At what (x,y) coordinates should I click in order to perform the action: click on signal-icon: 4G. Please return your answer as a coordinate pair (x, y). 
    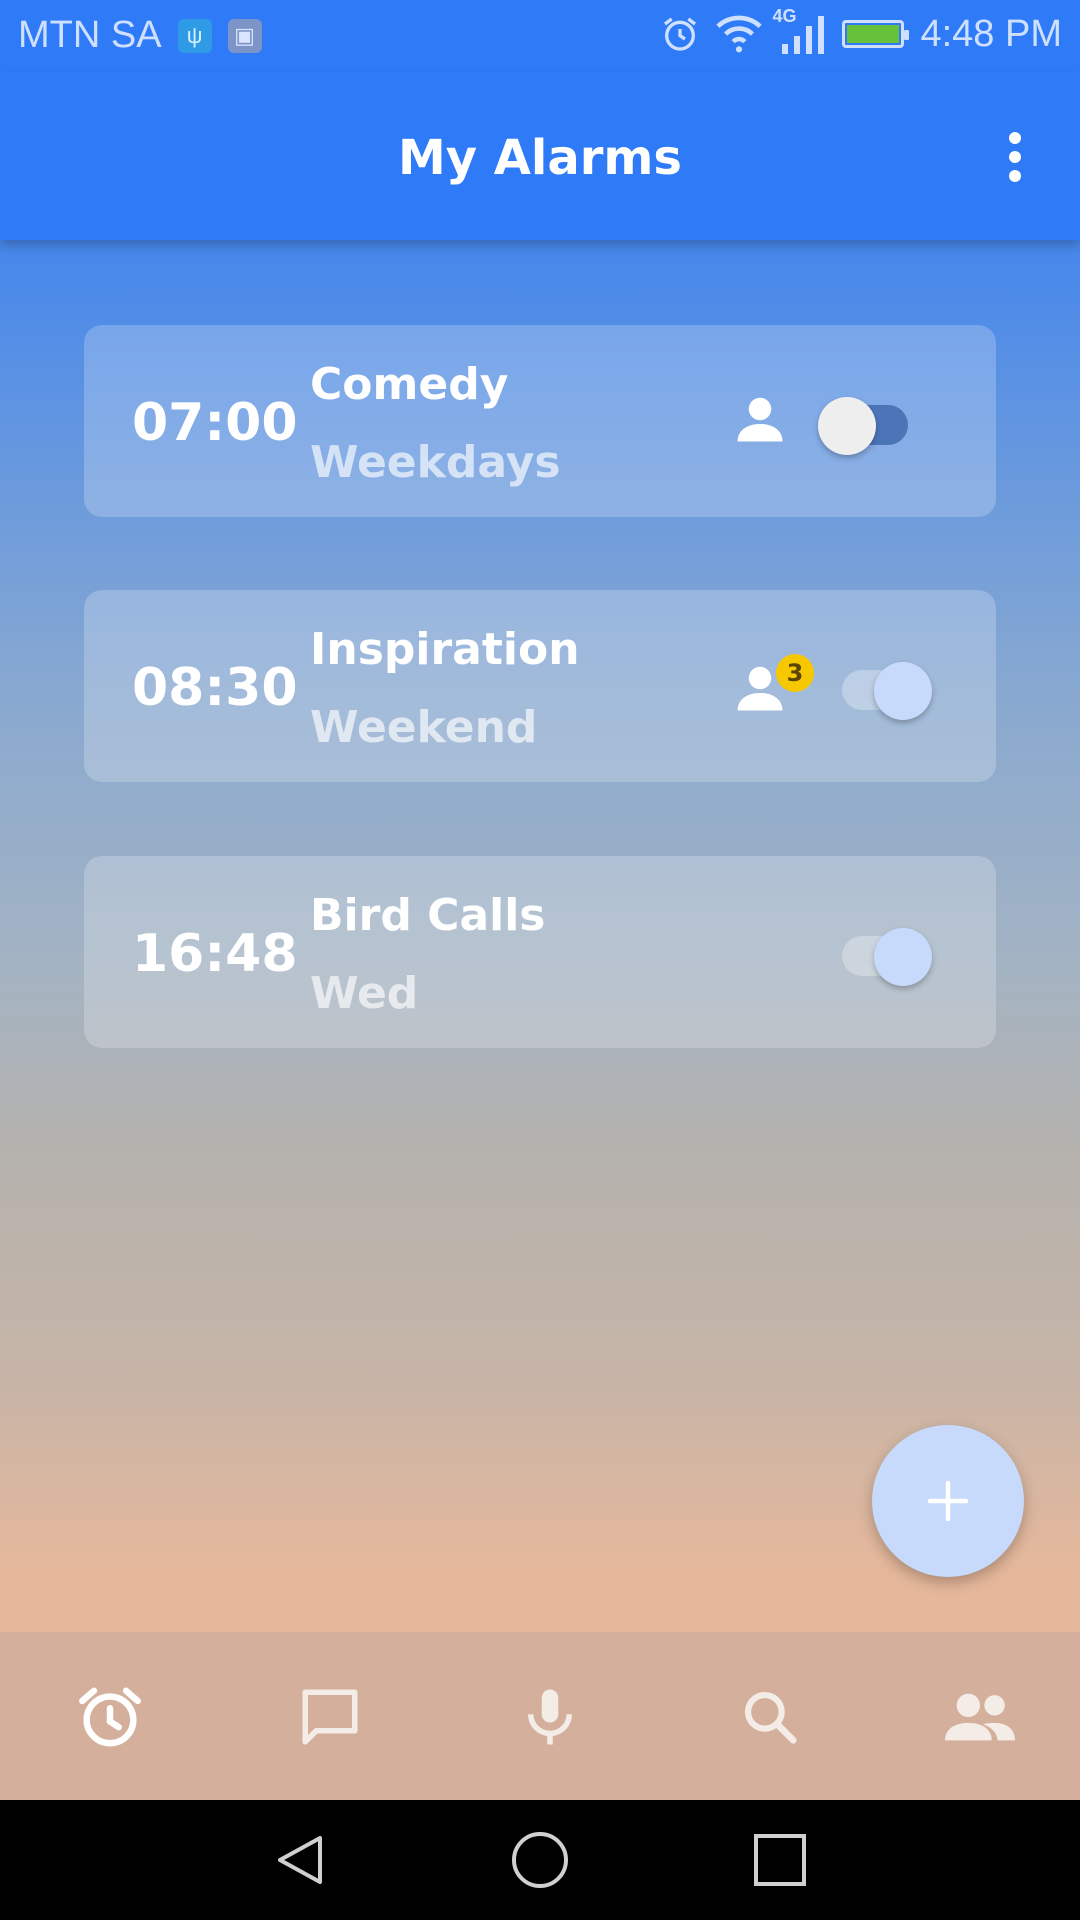
    Looking at the image, I should click on (799, 31).